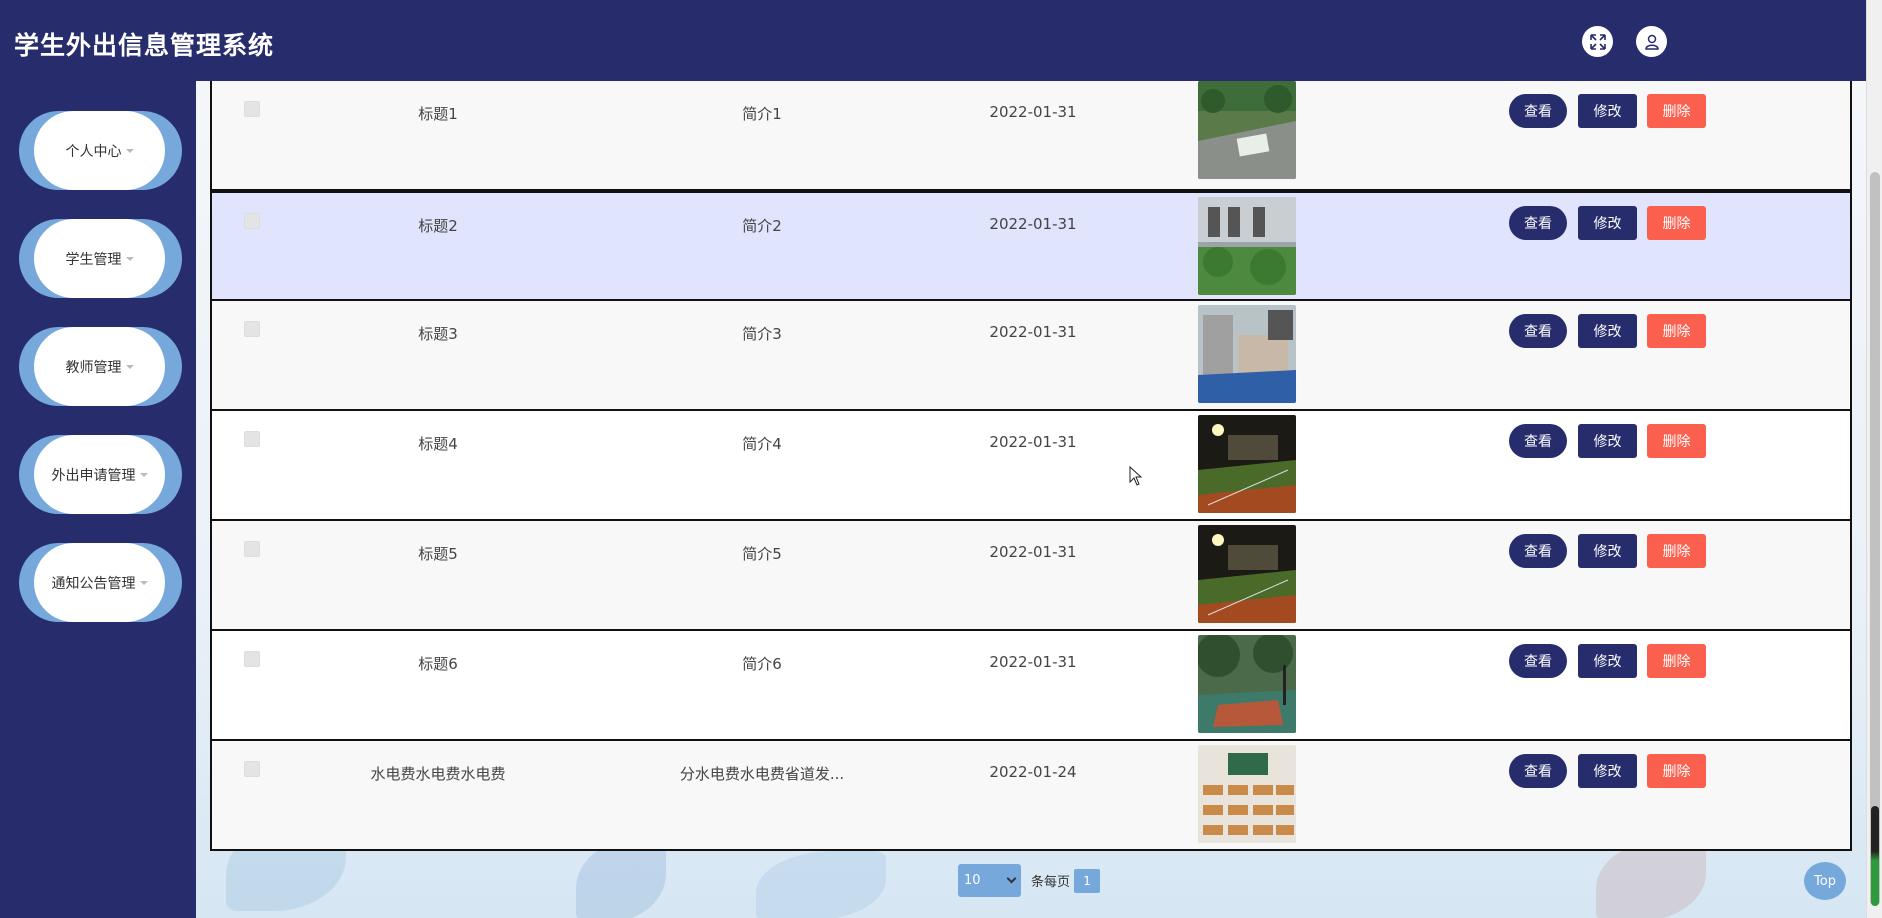 Image resolution: width=1882 pixels, height=918 pixels. Describe the element at coordinates (93, 151) in the screenshot. I see `sidebar-item-label: 个人中心` at that location.